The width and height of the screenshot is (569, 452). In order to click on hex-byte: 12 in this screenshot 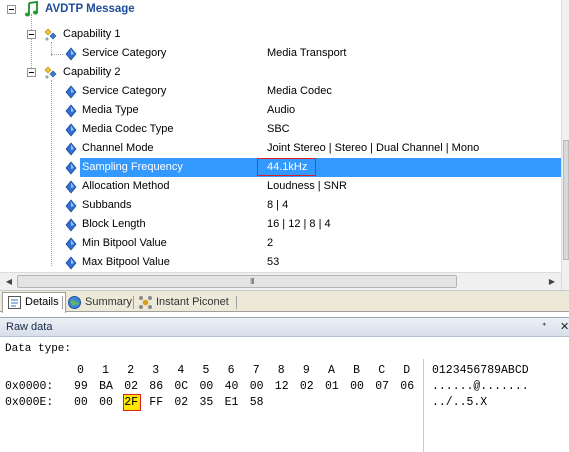, I will do `click(282, 386)`.